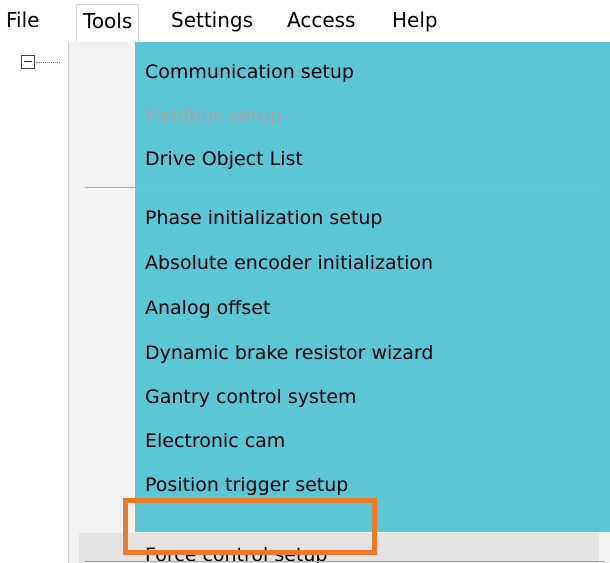 The image size is (610, 563). Describe the element at coordinates (214, 116) in the screenshot. I see `menu-item-fieldbus-setup: Fieldbus setup` at that location.